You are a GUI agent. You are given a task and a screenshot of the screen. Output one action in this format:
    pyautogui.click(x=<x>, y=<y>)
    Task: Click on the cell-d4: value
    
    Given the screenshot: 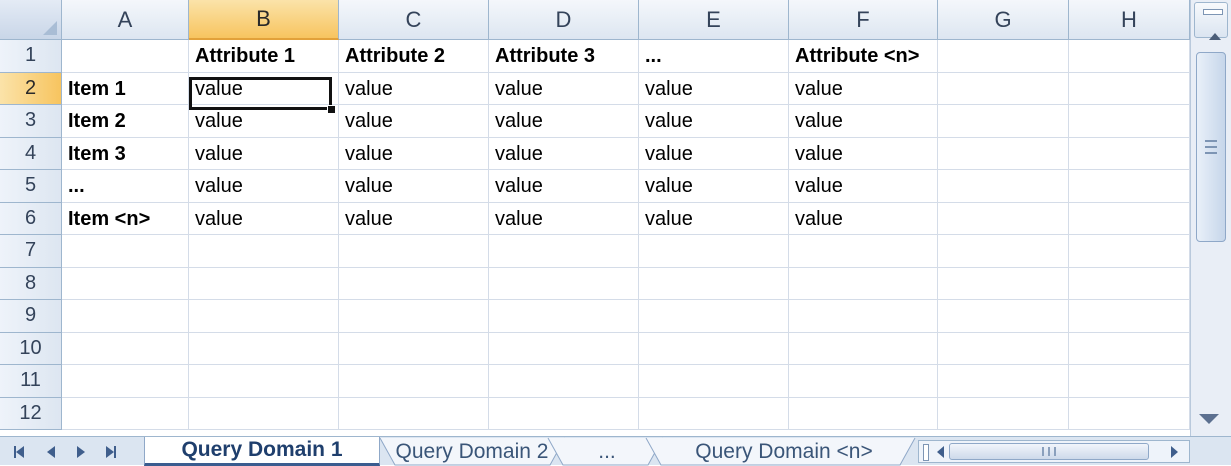 What is the action you would take?
    pyautogui.click(x=564, y=153)
    